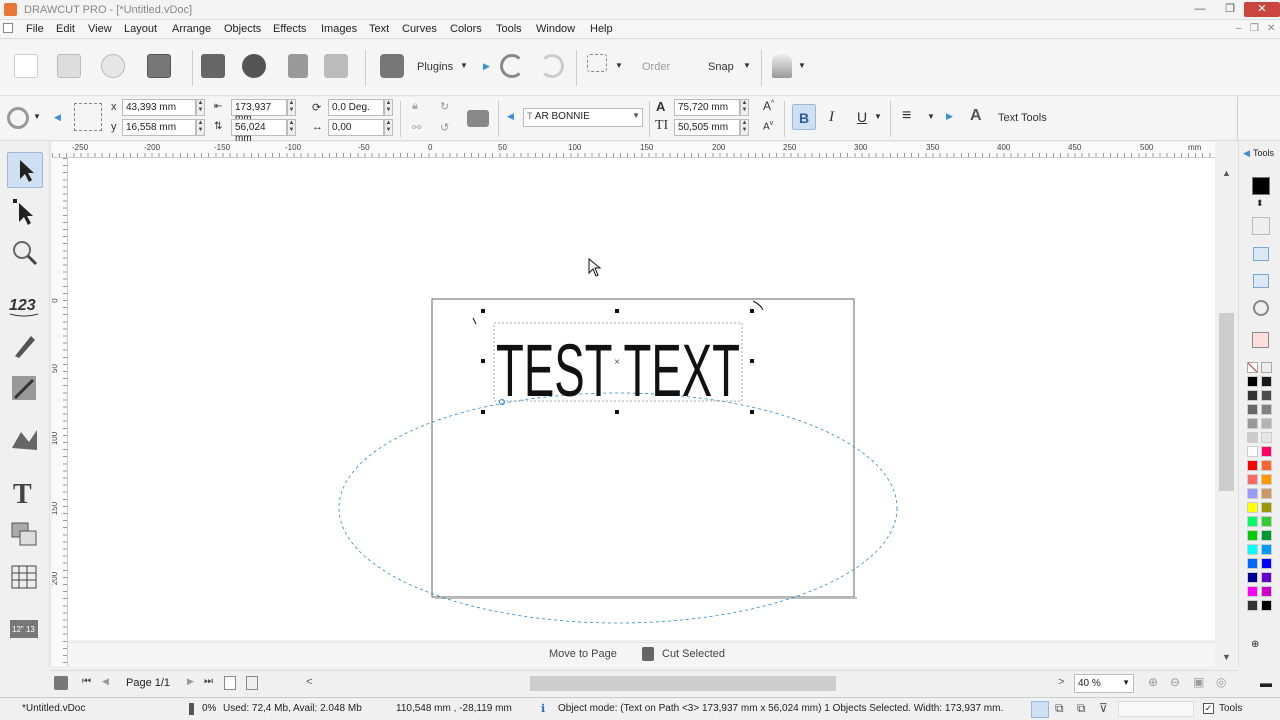 This screenshot has width=1280, height=720. What do you see at coordinates (25, 388) in the screenshot?
I see `brush-tool` at bounding box center [25, 388].